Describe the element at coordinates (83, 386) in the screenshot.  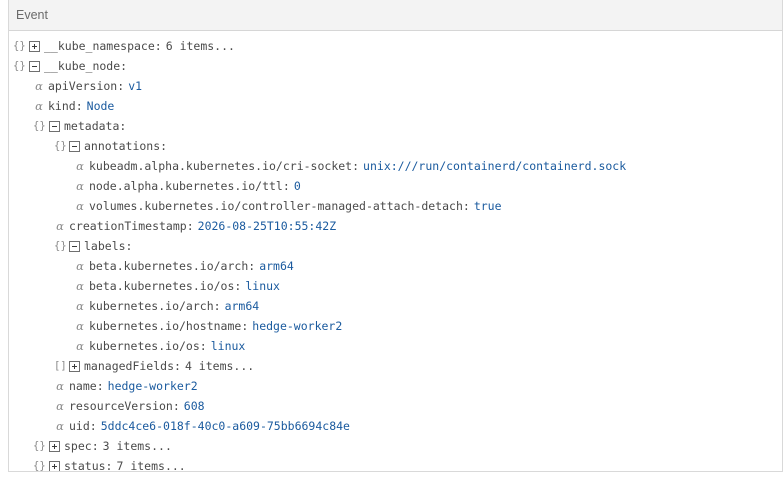
I see `leaf-key: name` at that location.